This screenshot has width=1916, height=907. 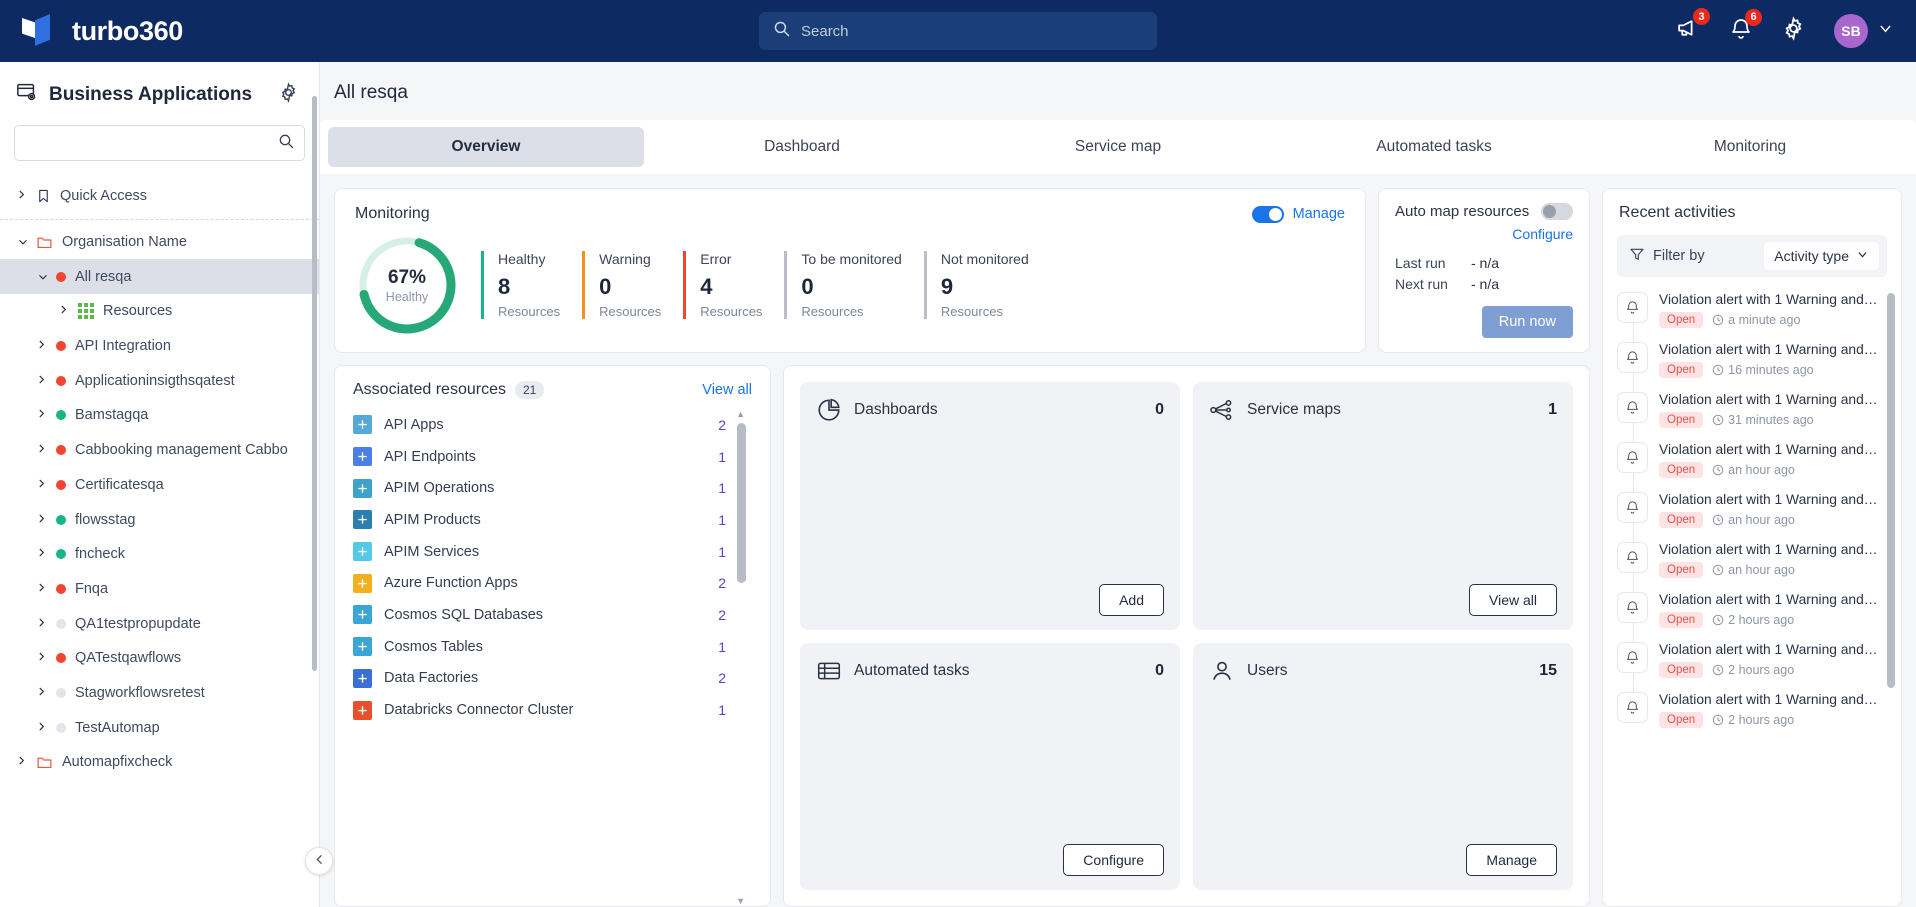 What do you see at coordinates (159, 554) in the screenshot?
I see `sidebar-item-fncheck: fncheck` at bounding box center [159, 554].